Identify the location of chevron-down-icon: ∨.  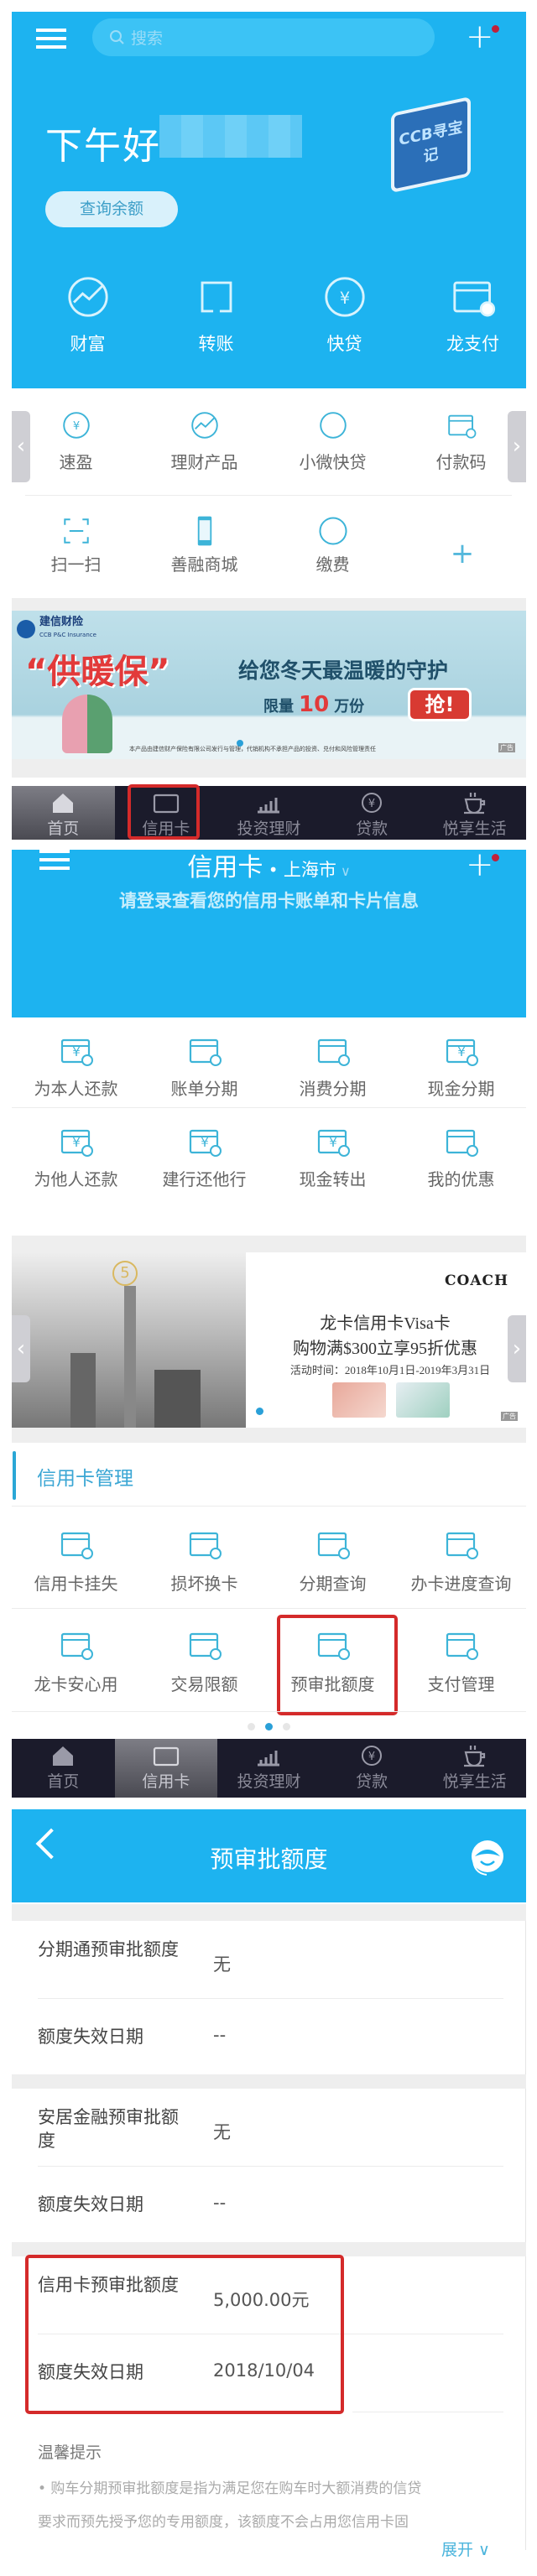
(343, 871).